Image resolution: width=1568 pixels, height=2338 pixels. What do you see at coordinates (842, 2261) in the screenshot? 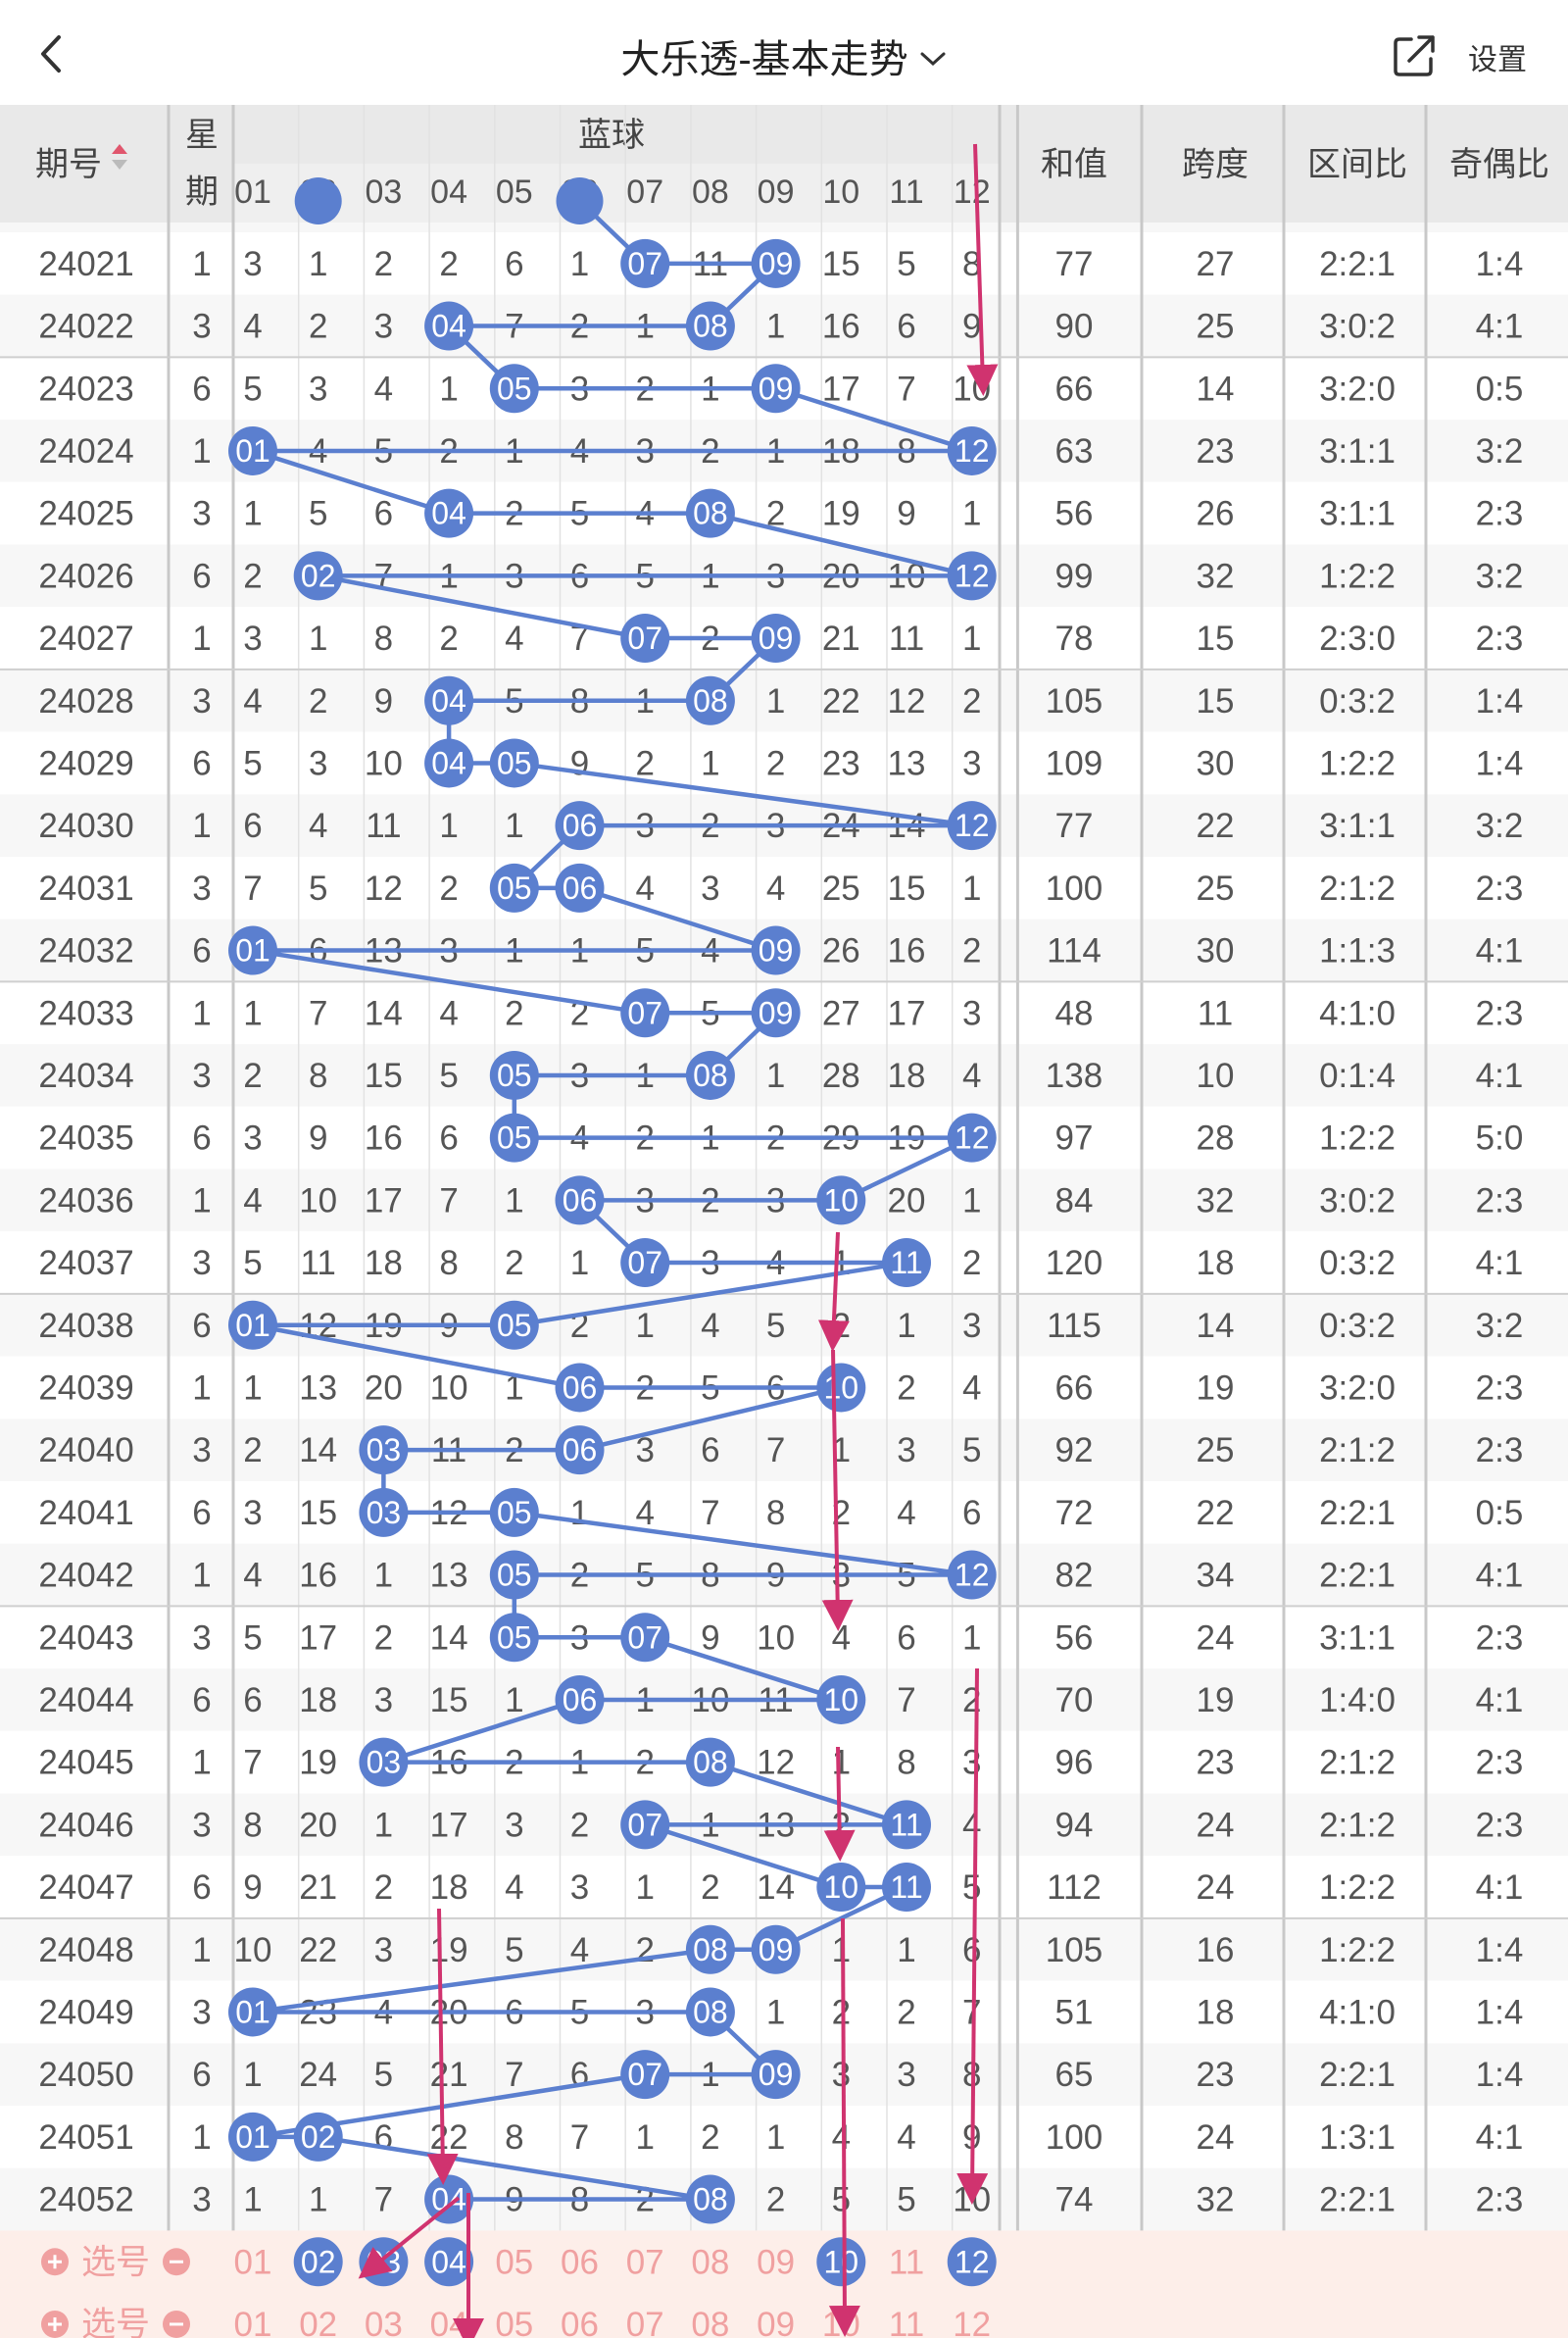
I see `pick-ball-number: 10` at bounding box center [842, 2261].